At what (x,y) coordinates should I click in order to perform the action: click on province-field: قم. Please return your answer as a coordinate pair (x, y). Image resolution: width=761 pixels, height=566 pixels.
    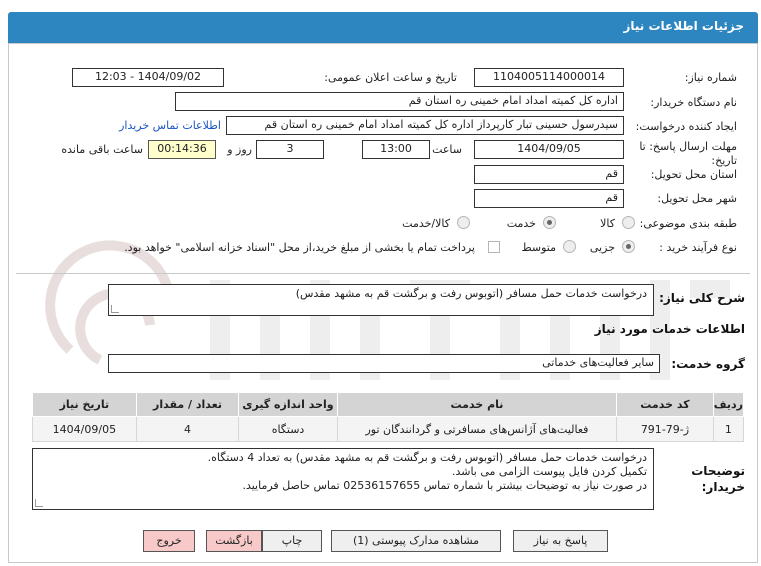
    Looking at the image, I should click on (549, 174).